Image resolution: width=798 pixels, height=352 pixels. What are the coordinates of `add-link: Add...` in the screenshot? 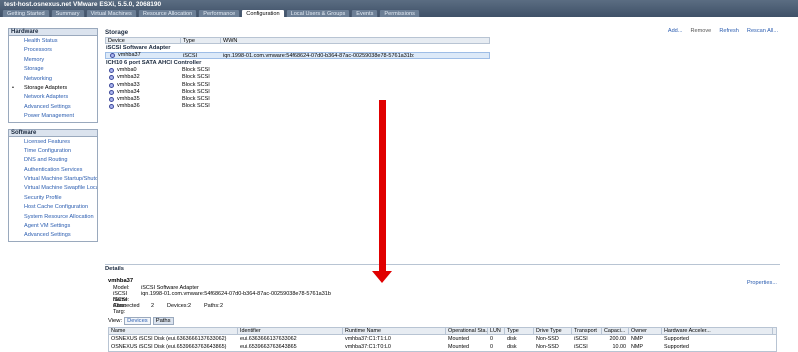 It's located at (675, 31).